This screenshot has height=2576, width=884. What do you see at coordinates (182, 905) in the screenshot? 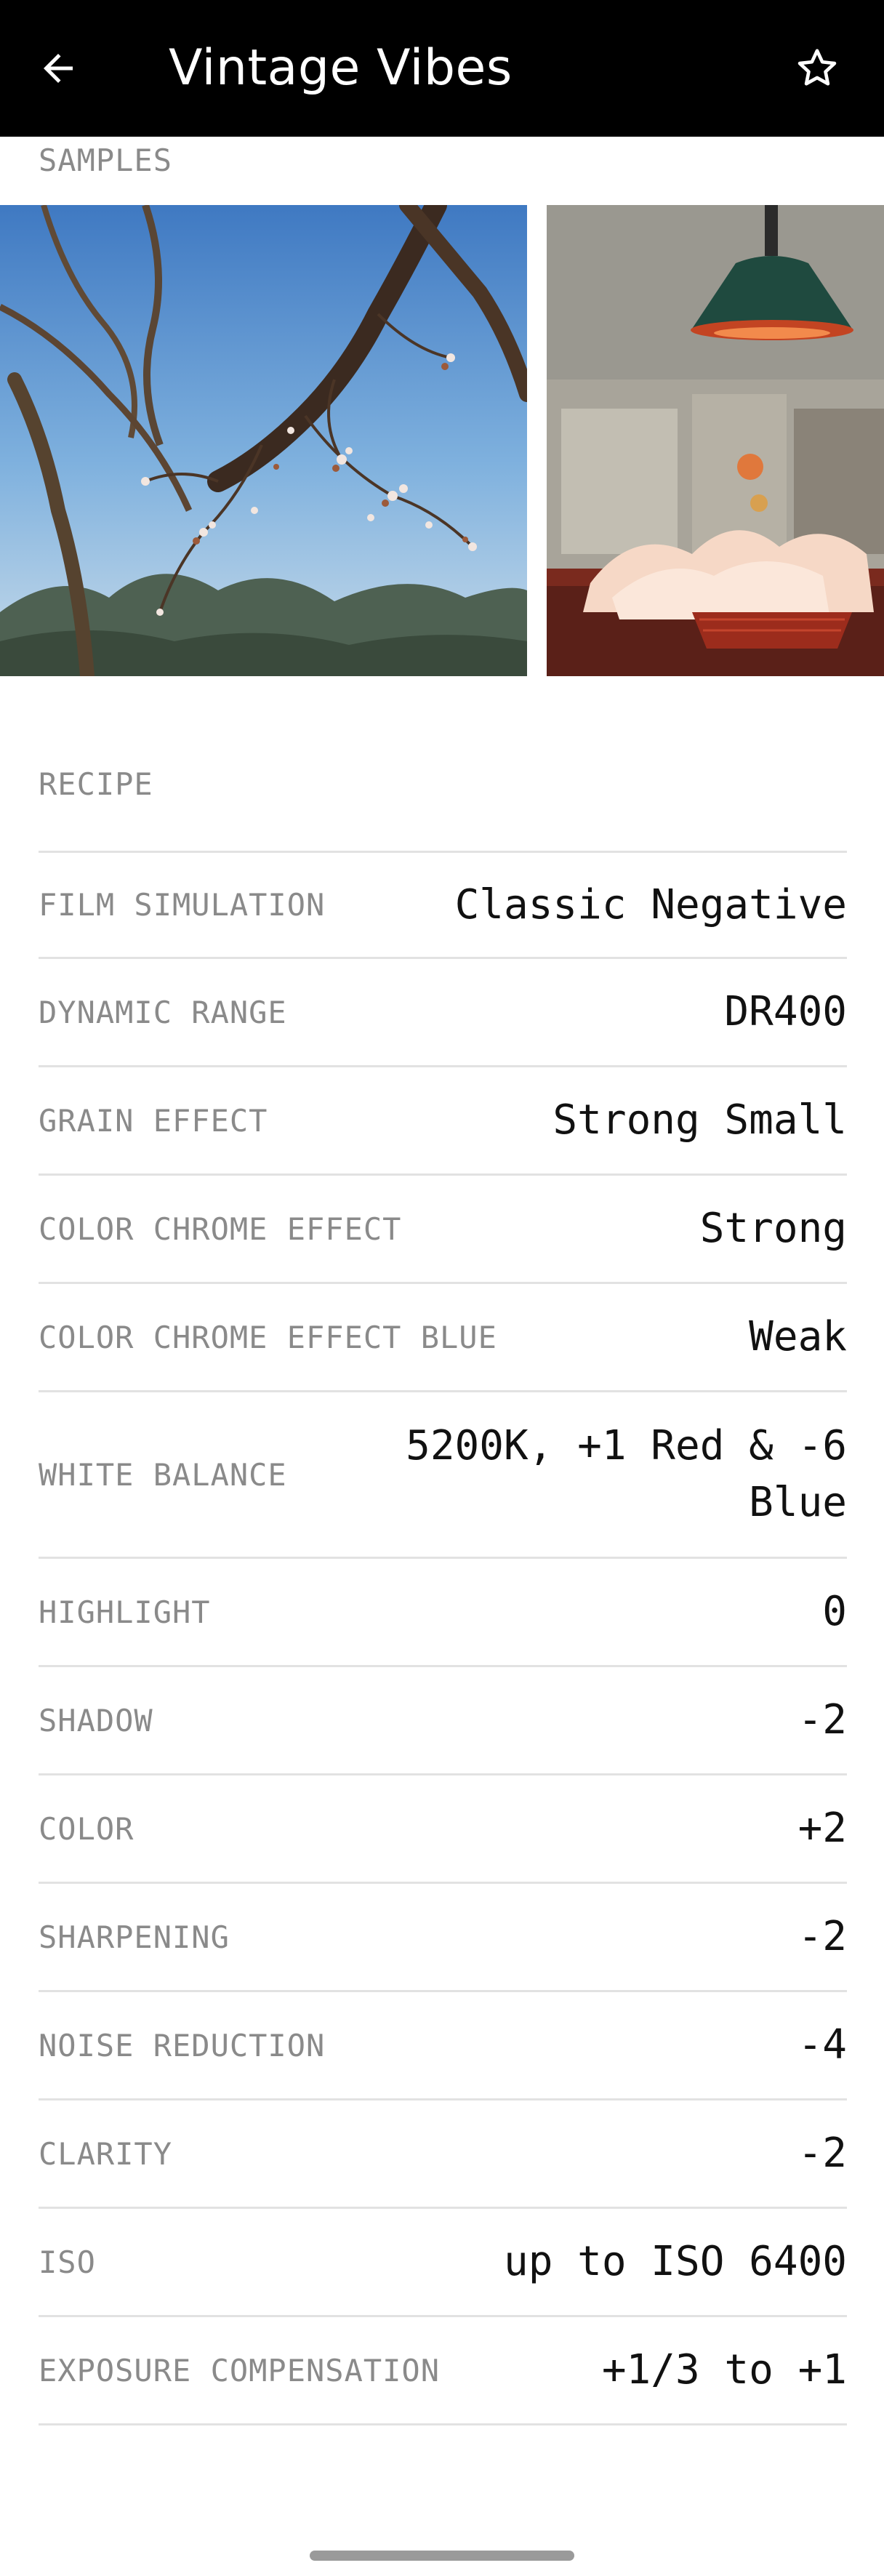
I see `recipe-key: FILM SIMULATION` at bounding box center [182, 905].